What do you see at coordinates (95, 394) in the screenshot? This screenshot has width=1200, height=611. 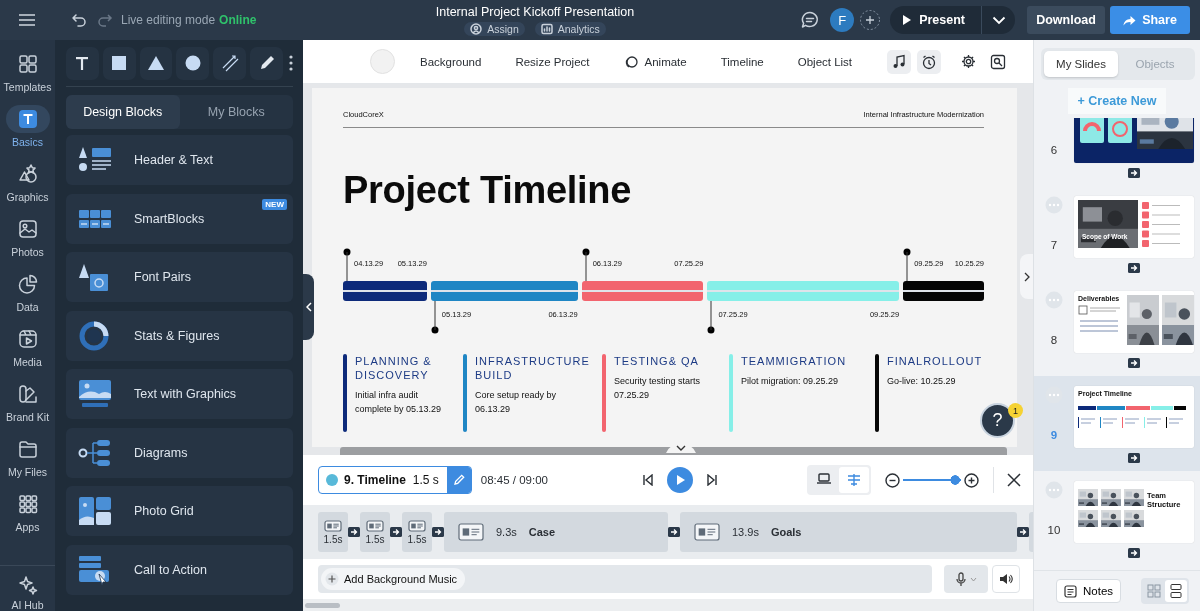 I see `image-card-icon` at bounding box center [95, 394].